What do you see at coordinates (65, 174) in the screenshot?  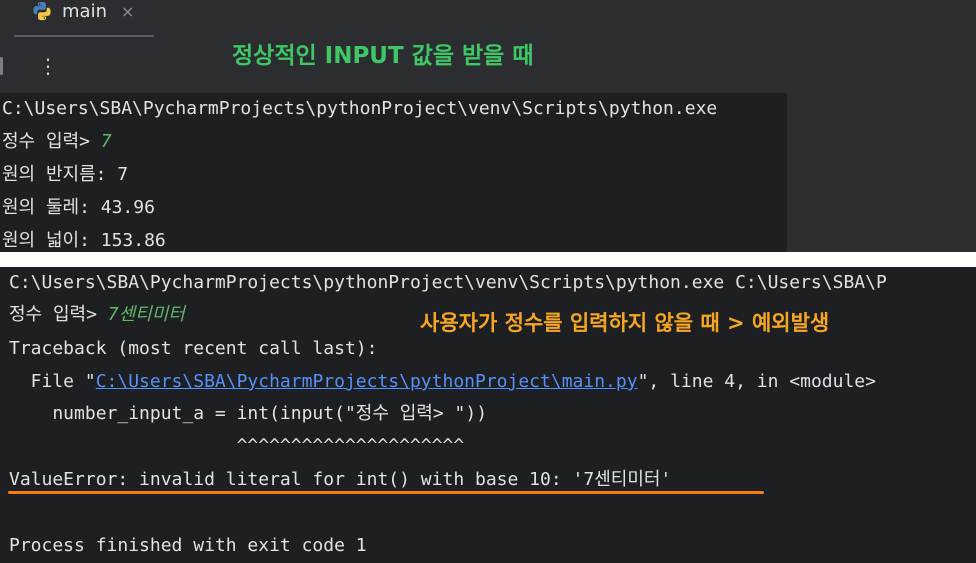 I see `radius-output: 원의 반지름: 7` at bounding box center [65, 174].